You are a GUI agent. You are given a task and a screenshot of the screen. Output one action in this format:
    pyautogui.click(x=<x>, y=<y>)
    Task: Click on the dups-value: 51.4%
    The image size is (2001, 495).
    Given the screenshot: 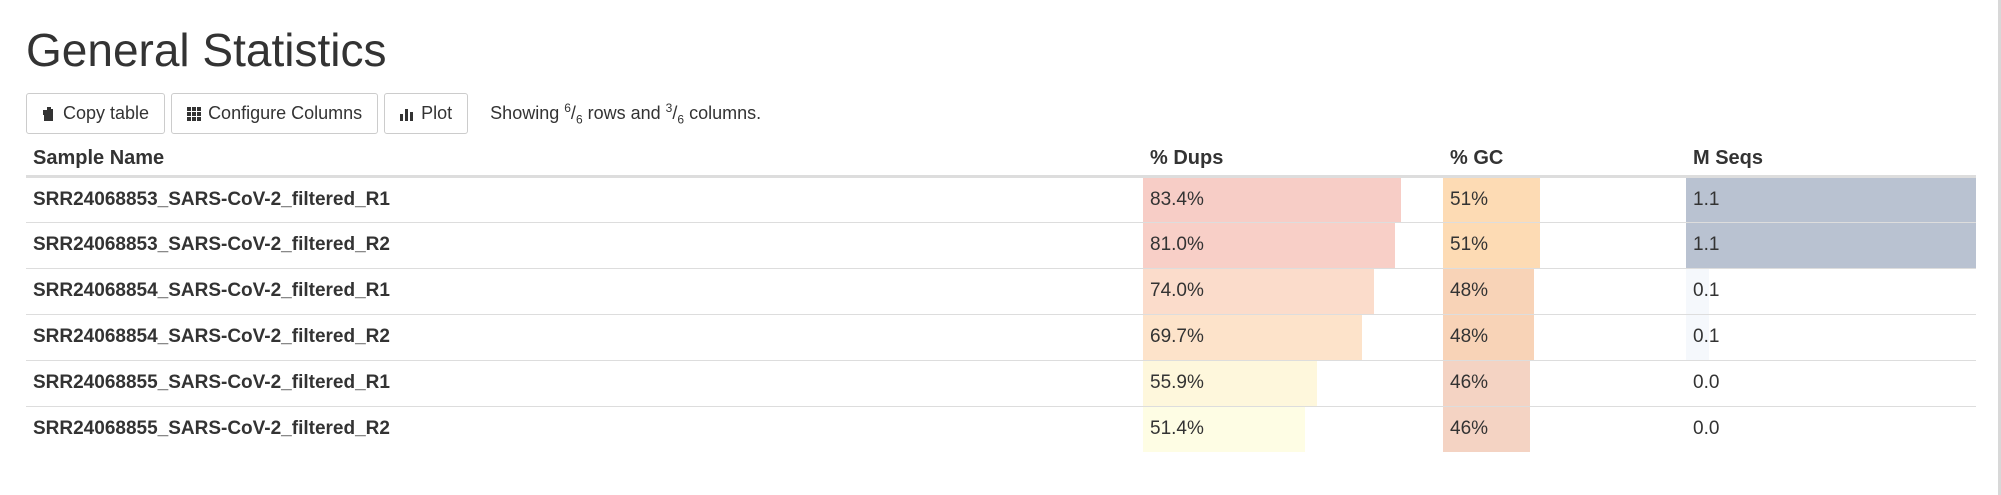 What is the action you would take?
    pyautogui.click(x=1177, y=429)
    